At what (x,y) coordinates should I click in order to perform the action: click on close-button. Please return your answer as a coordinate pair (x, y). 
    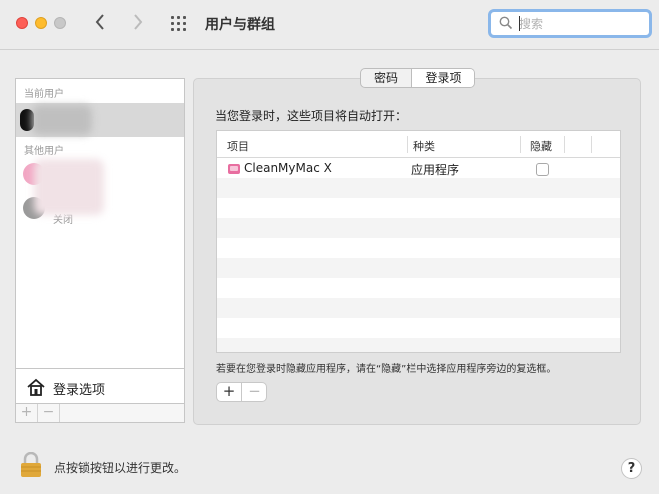
    Looking at the image, I should click on (22, 23).